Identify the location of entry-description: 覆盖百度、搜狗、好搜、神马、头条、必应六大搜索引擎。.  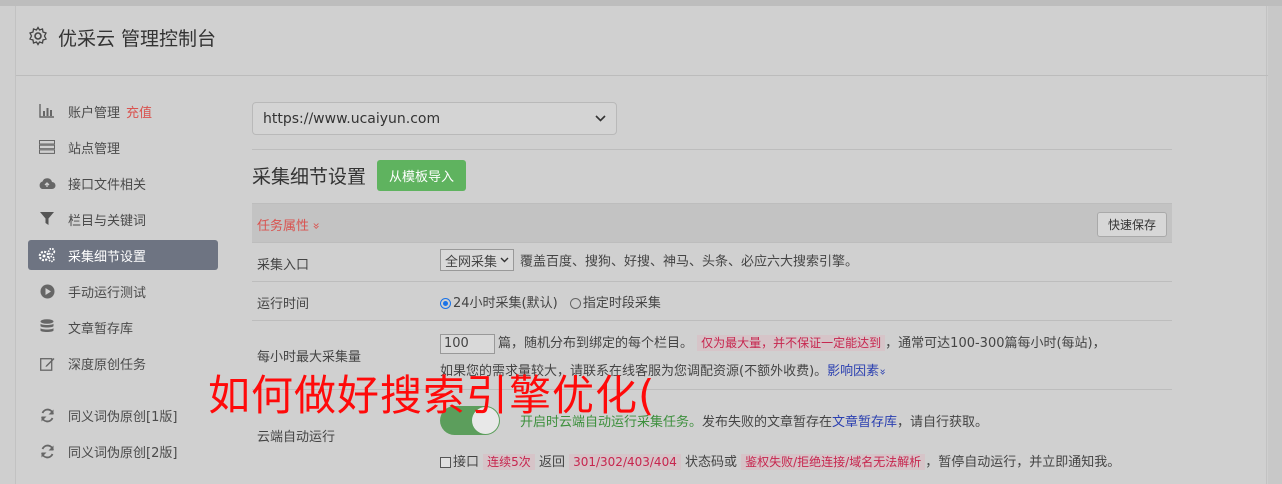
(689, 262).